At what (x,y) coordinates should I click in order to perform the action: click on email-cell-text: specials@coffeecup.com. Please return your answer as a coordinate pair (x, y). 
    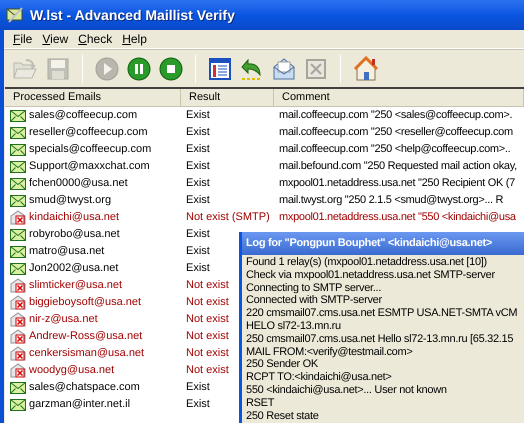
    Looking at the image, I should click on (90, 150).